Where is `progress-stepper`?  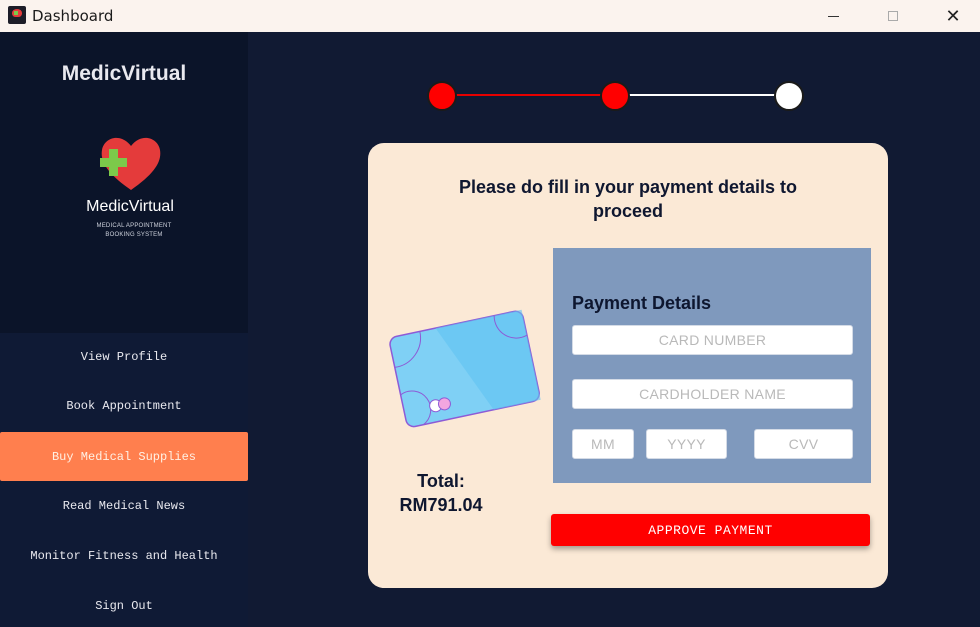
progress-stepper is located at coordinates (616, 96).